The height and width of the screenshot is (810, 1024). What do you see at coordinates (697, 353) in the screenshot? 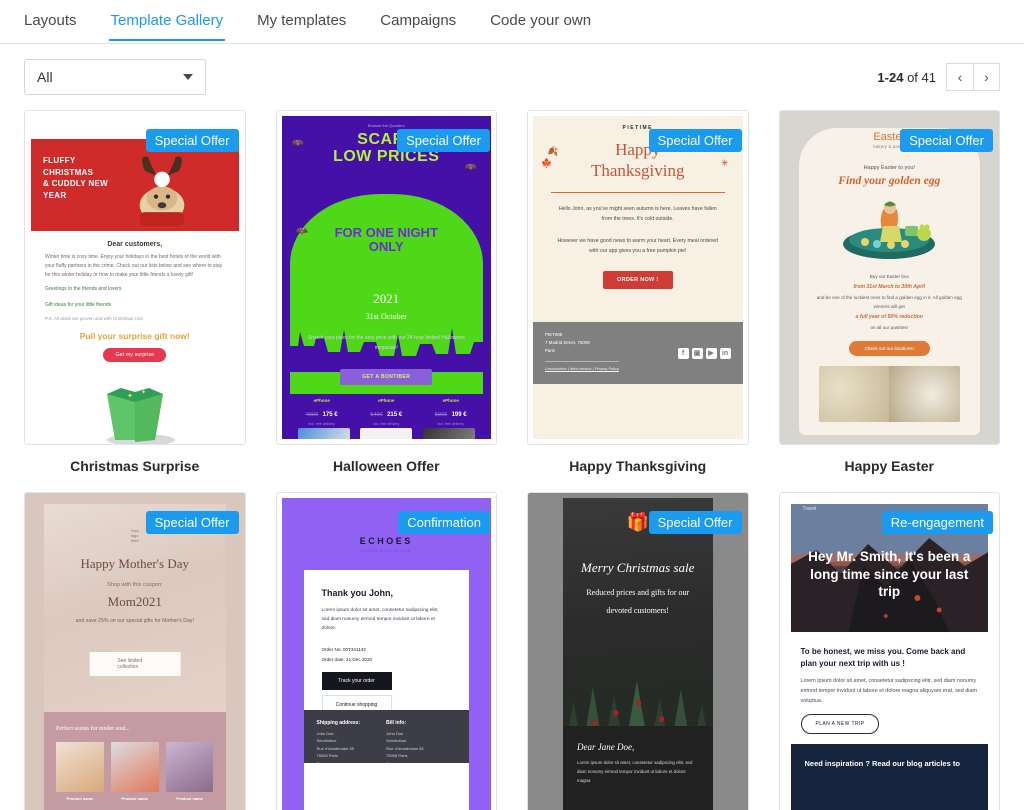
I see `instagram-icon: ▣` at bounding box center [697, 353].